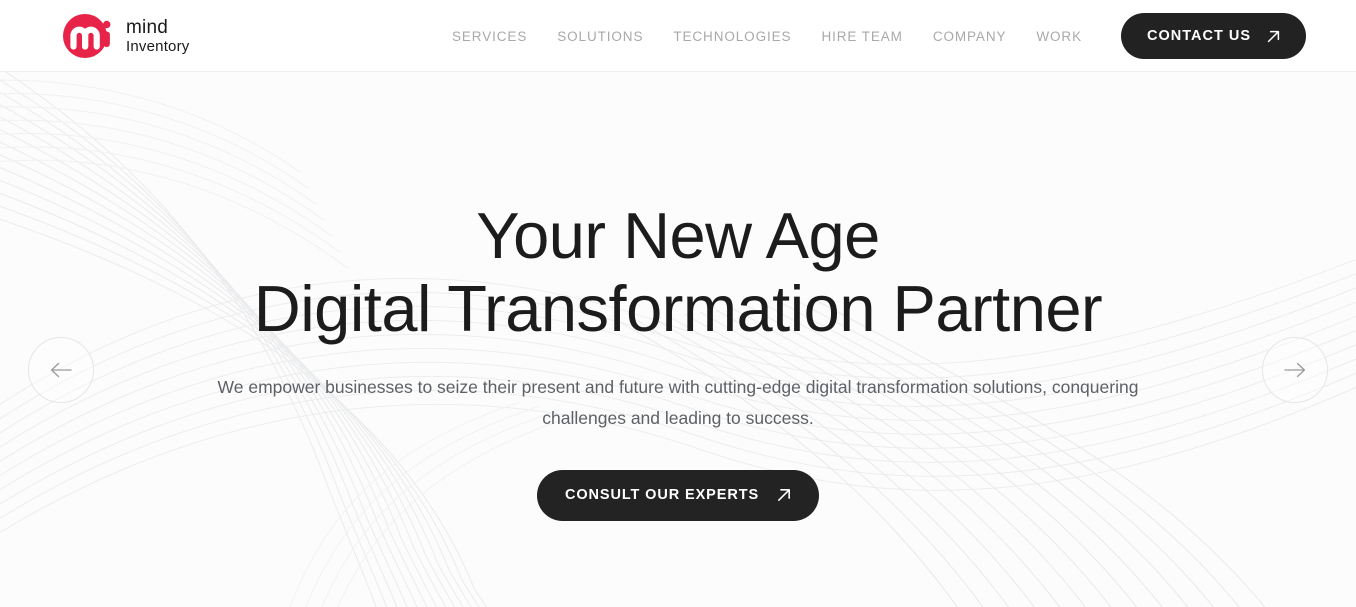 The height and width of the screenshot is (607, 1356). I want to click on nav-item-services: SERVICES, so click(489, 36).